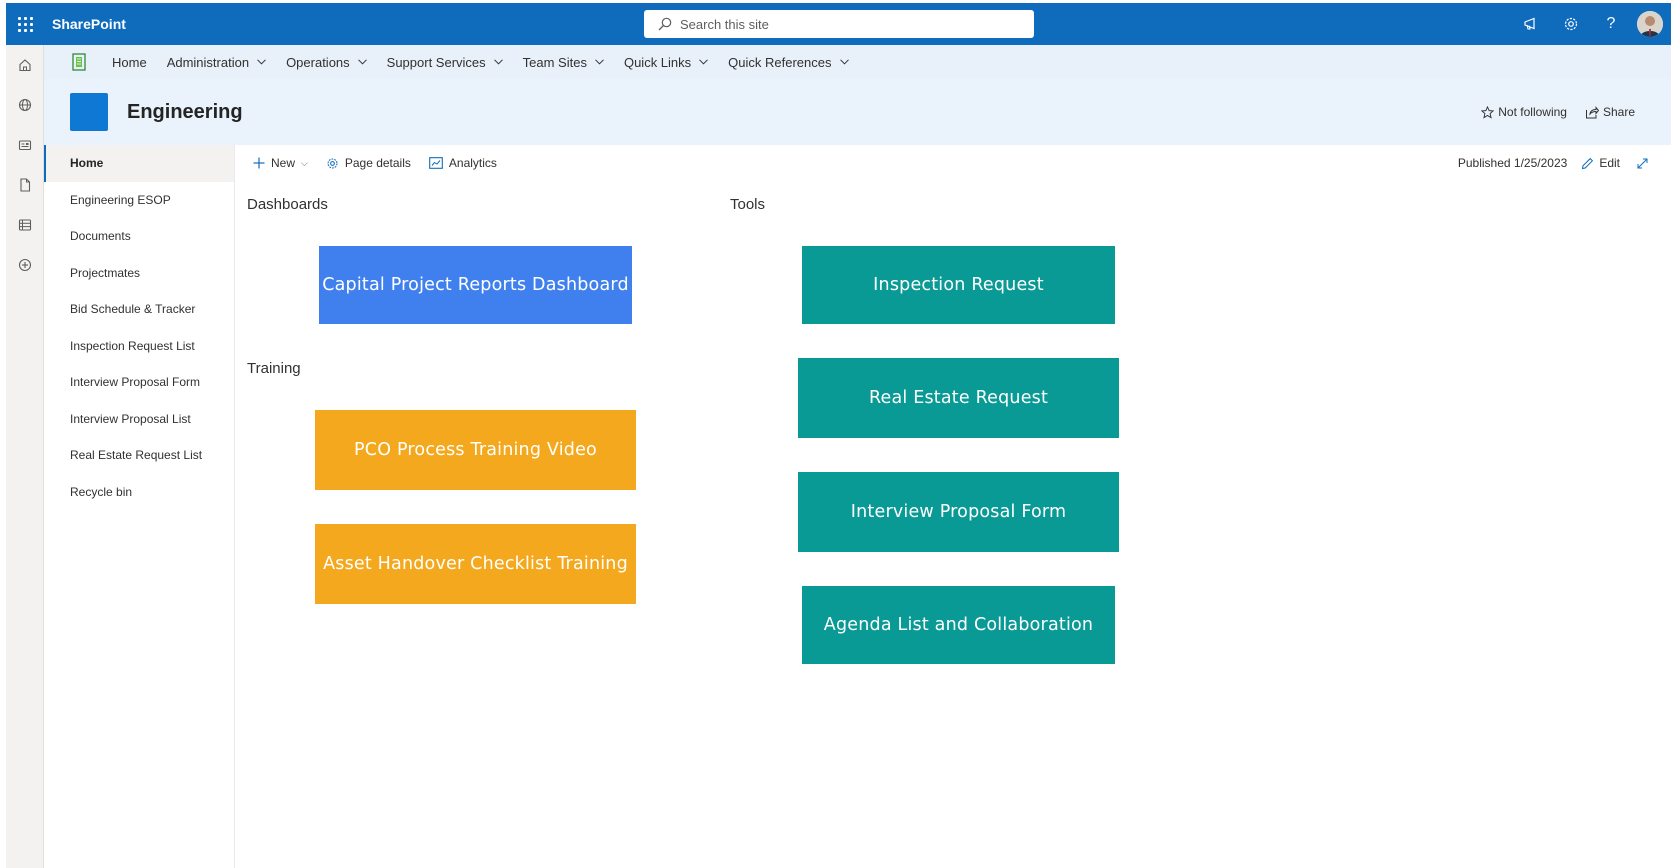 This screenshot has height=868, width=1671. I want to click on left-nav-item: Inspection Request List, so click(139, 346).